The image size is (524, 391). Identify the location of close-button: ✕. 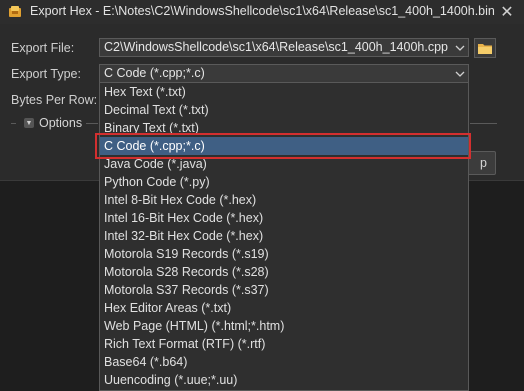
(507, 12).